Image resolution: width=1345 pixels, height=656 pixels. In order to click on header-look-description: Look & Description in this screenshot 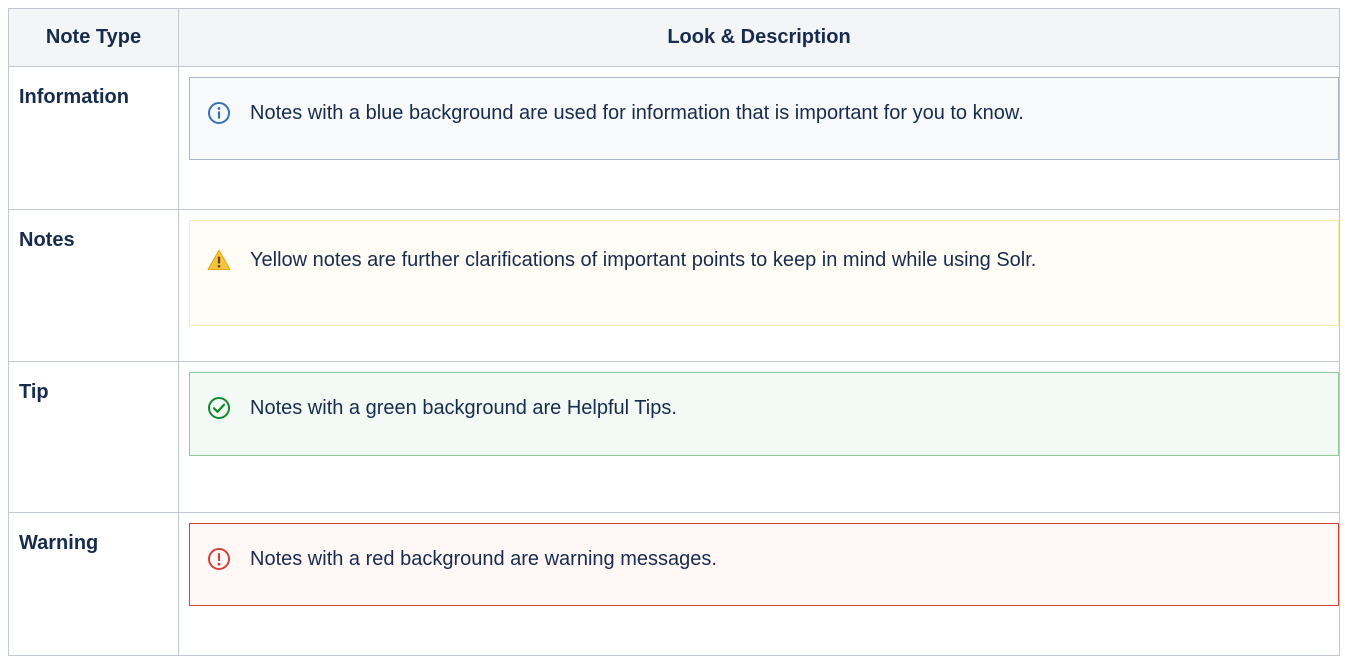, I will do `click(759, 37)`.